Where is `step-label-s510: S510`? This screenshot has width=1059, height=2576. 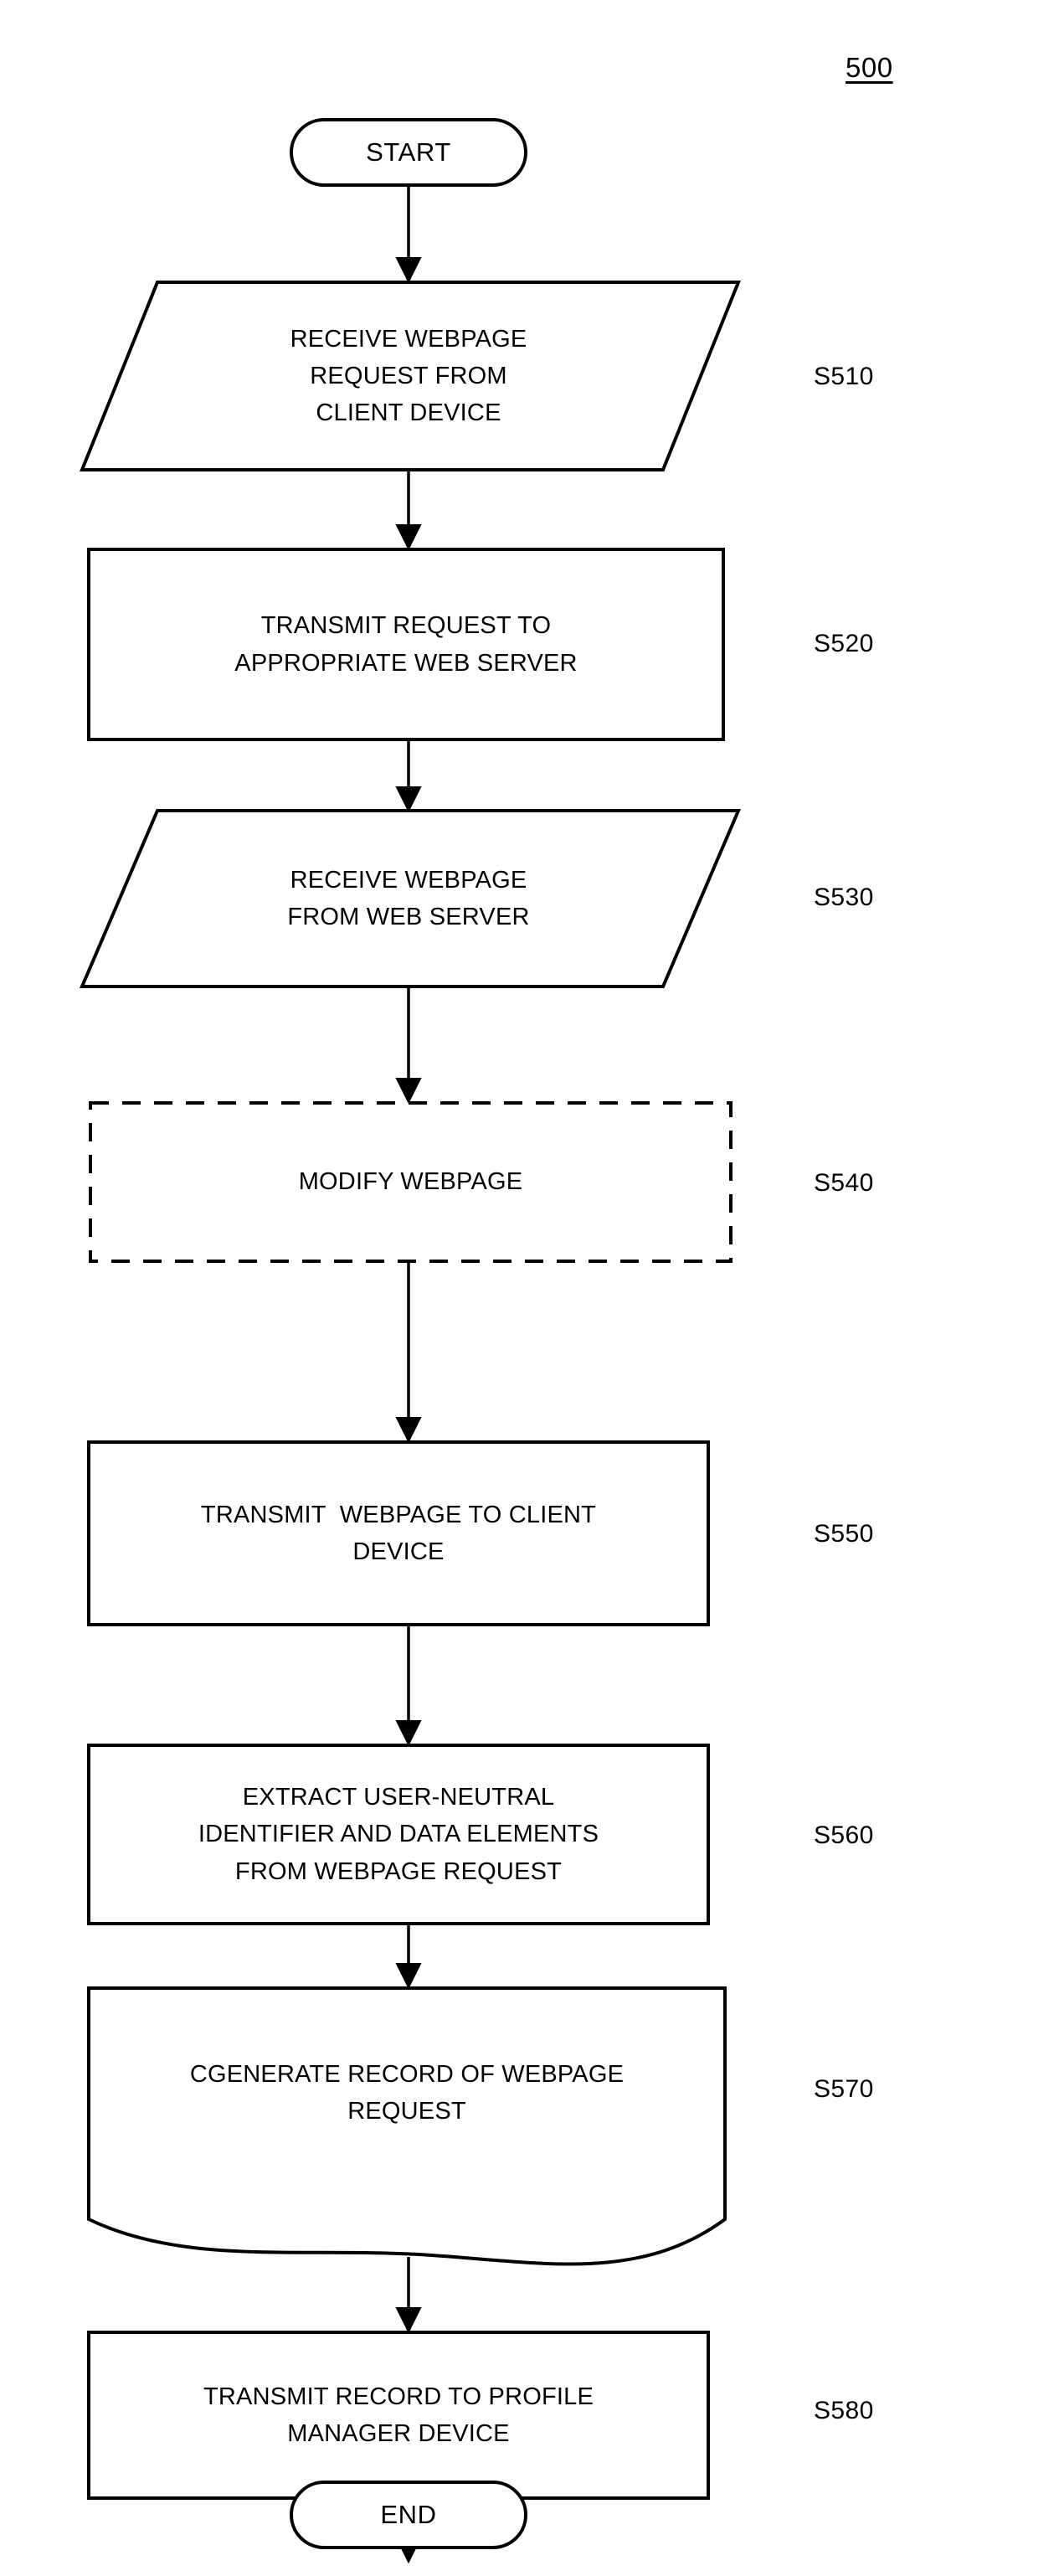 step-label-s510: S510 is located at coordinates (844, 376).